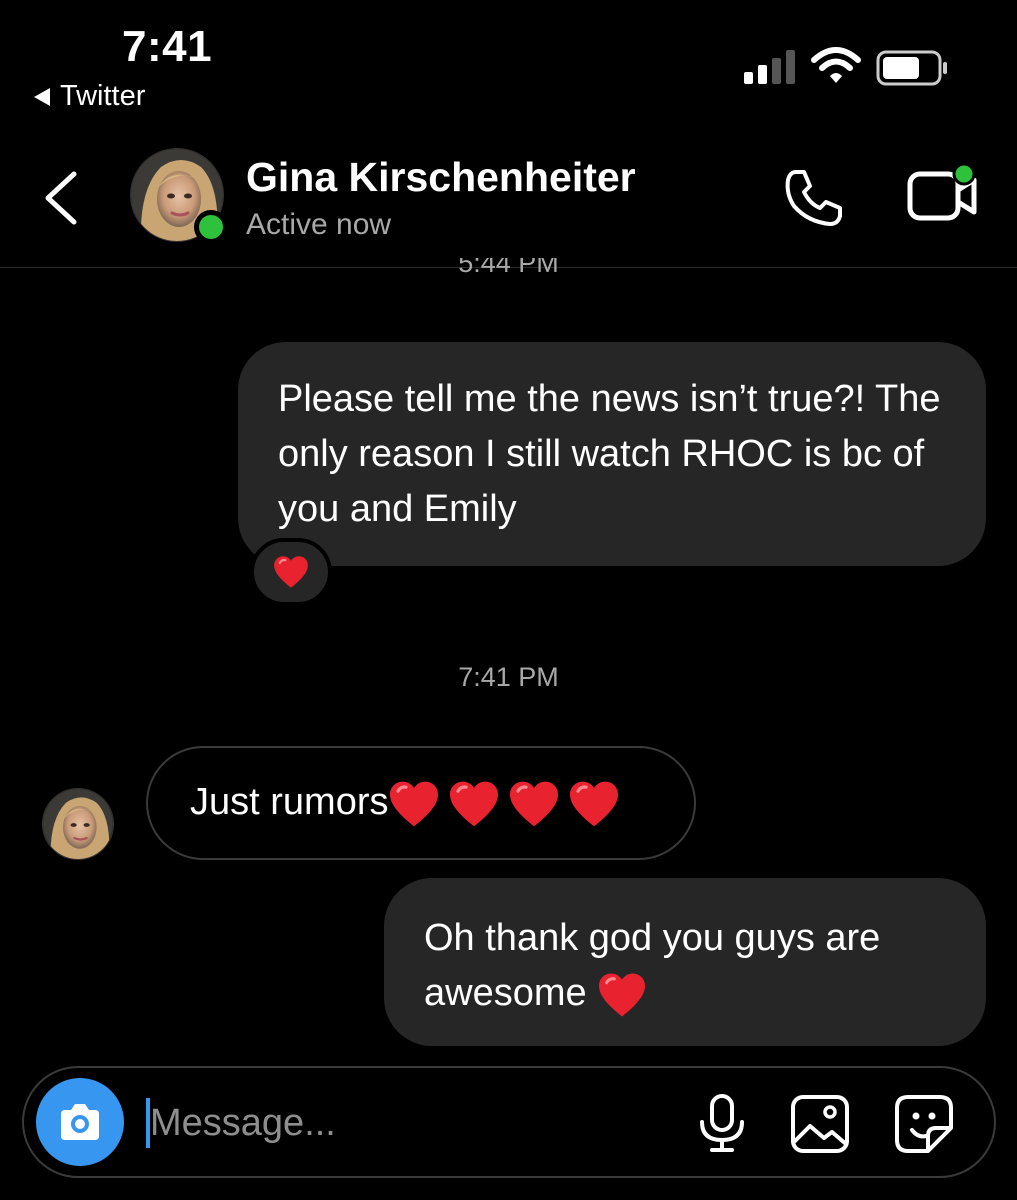  What do you see at coordinates (179, 196) in the screenshot?
I see `contact-avatar` at bounding box center [179, 196].